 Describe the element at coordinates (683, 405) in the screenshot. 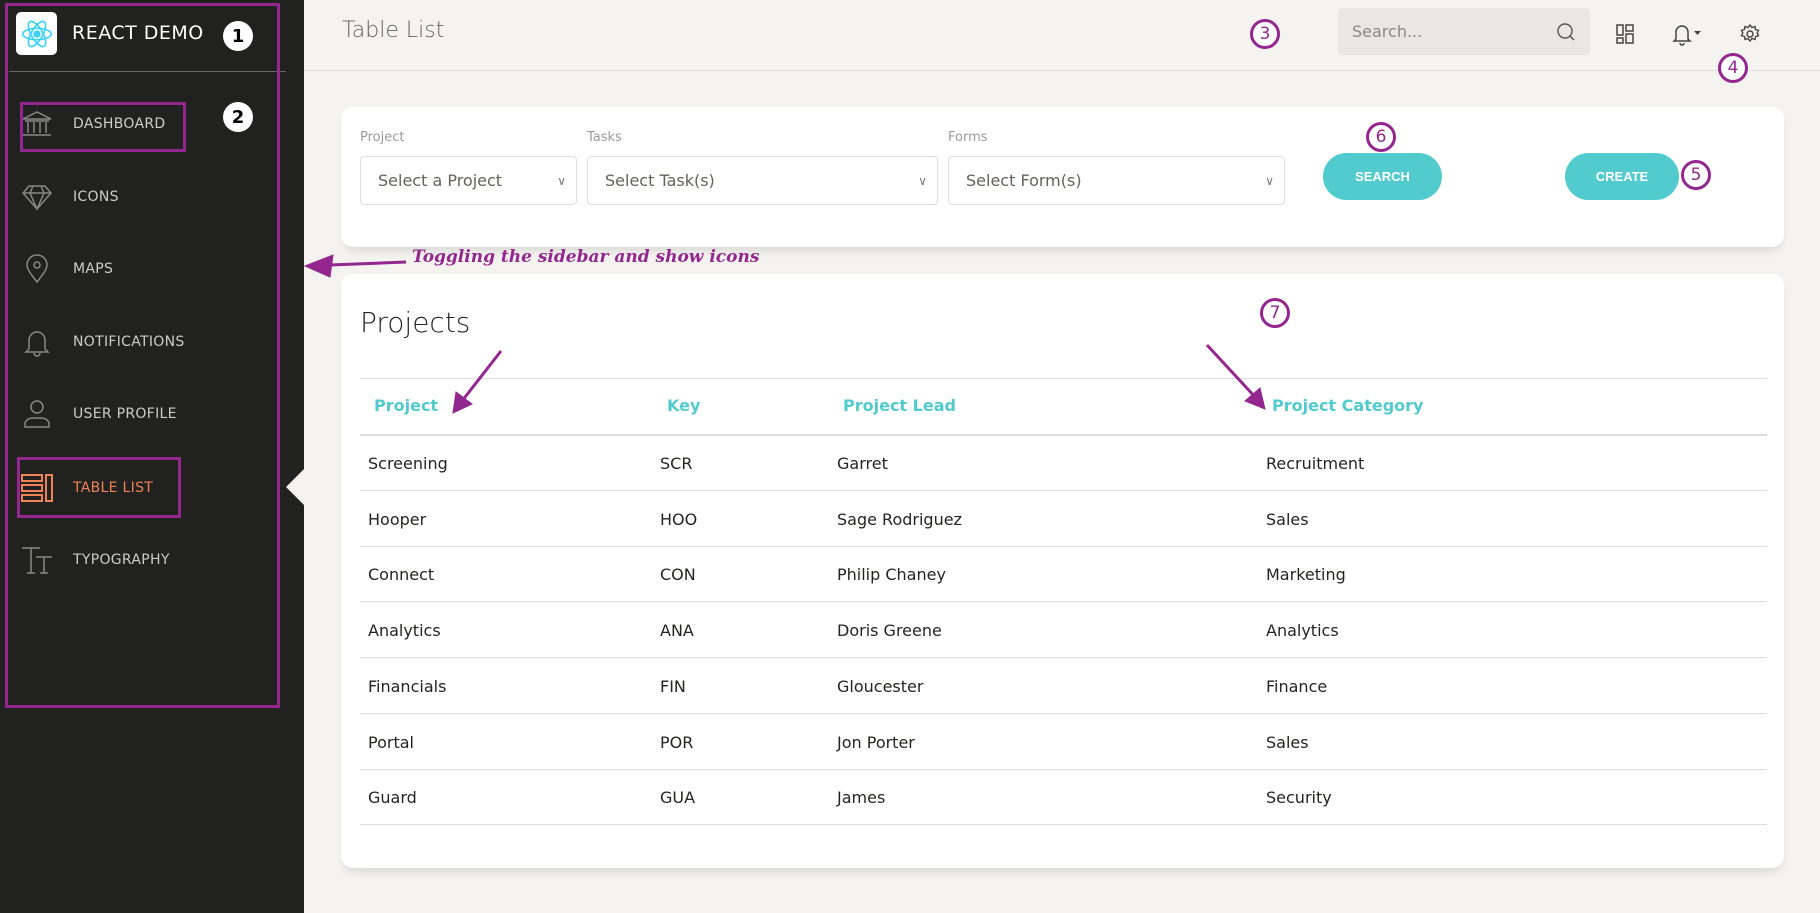

I see `column-header-key: Key` at that location.